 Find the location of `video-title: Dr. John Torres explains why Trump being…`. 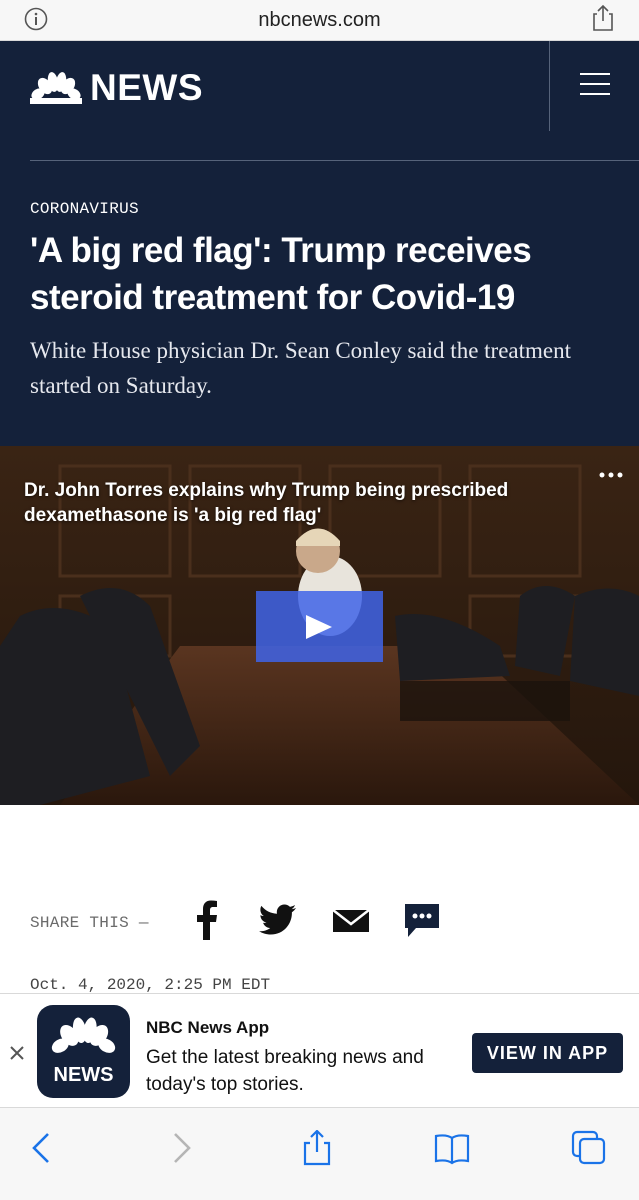

video-title: Dr. John Torres explains why Trump being… is located at coordinates (266, 503).